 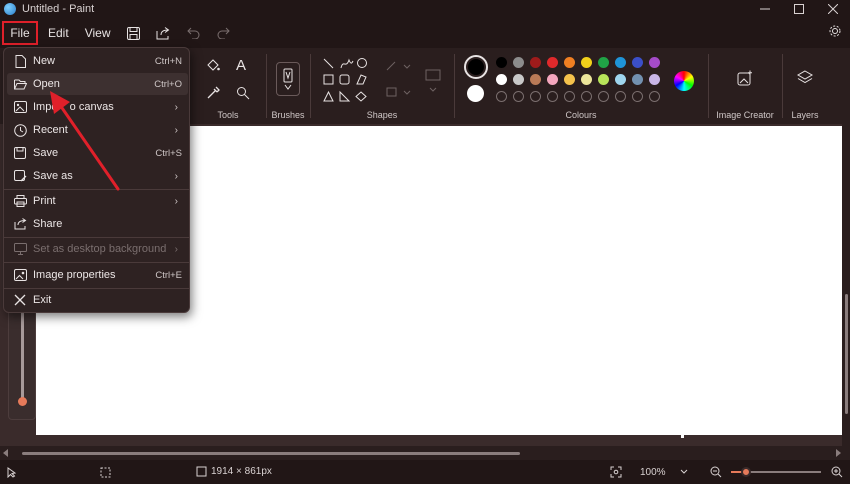 I want to click on shapes-group: Shapes, so click(x=382, y=86).